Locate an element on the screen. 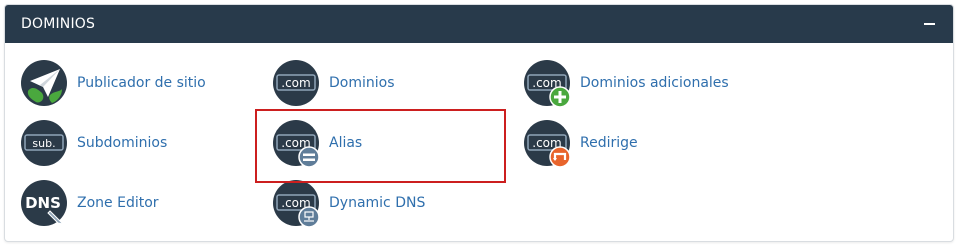 The width and height of the screenshot is (956, 250). item-label: Dominios adicionales is located at coordinates (654, 83).